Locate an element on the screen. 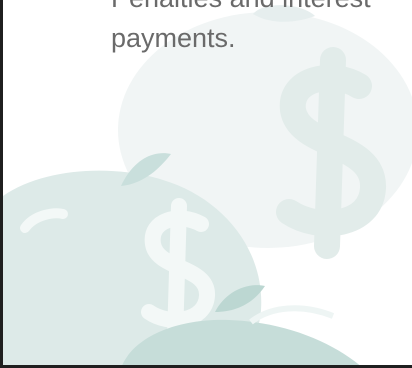 This screenshot has height=368, width=412. body-text-line: payments. is located at coordinates (173, 38).